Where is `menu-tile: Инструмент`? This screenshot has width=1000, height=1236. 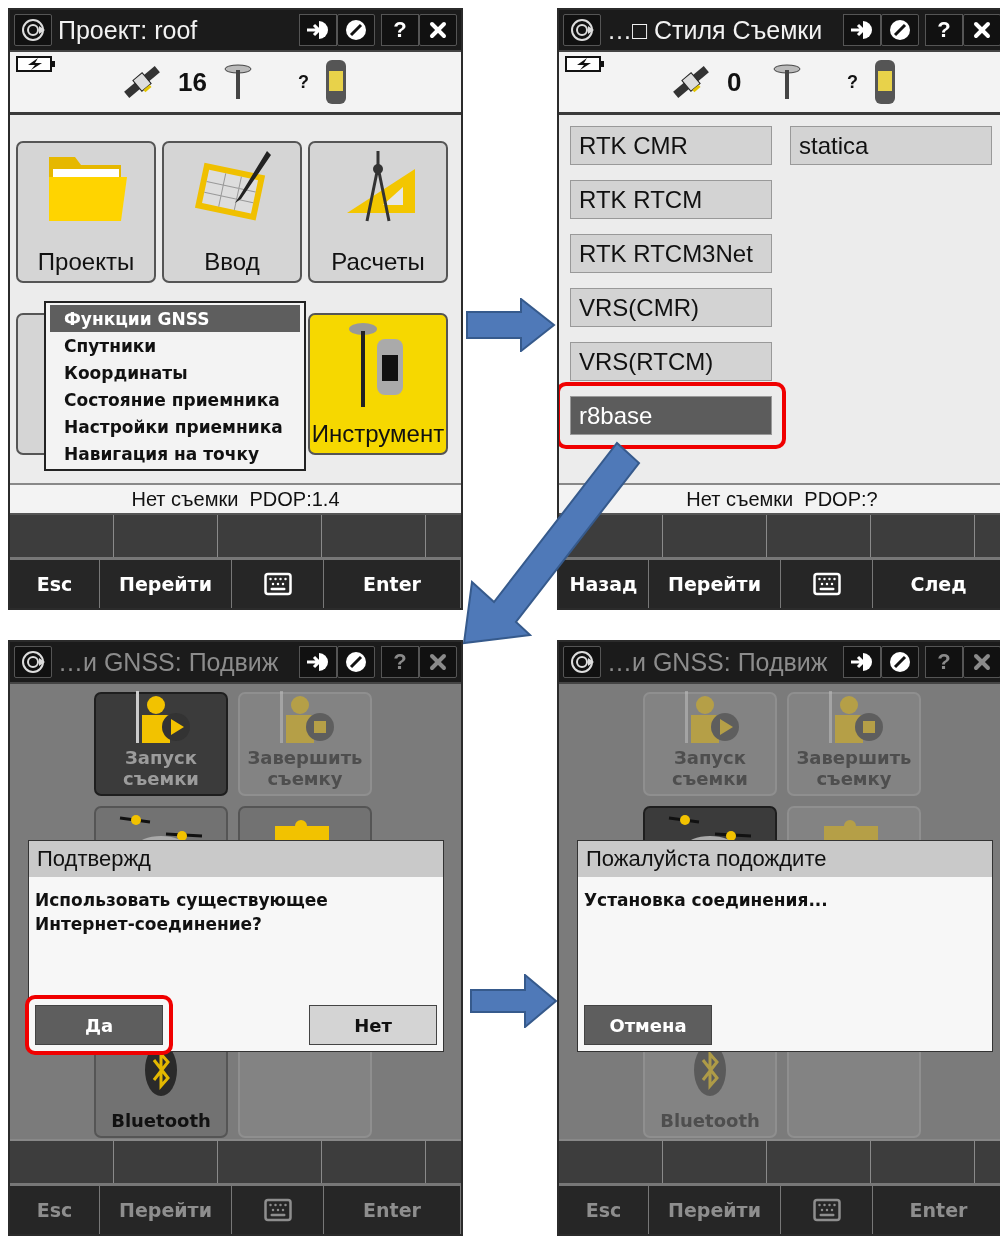
menu-tile: Инструмент is located at coordinates (378, 384).